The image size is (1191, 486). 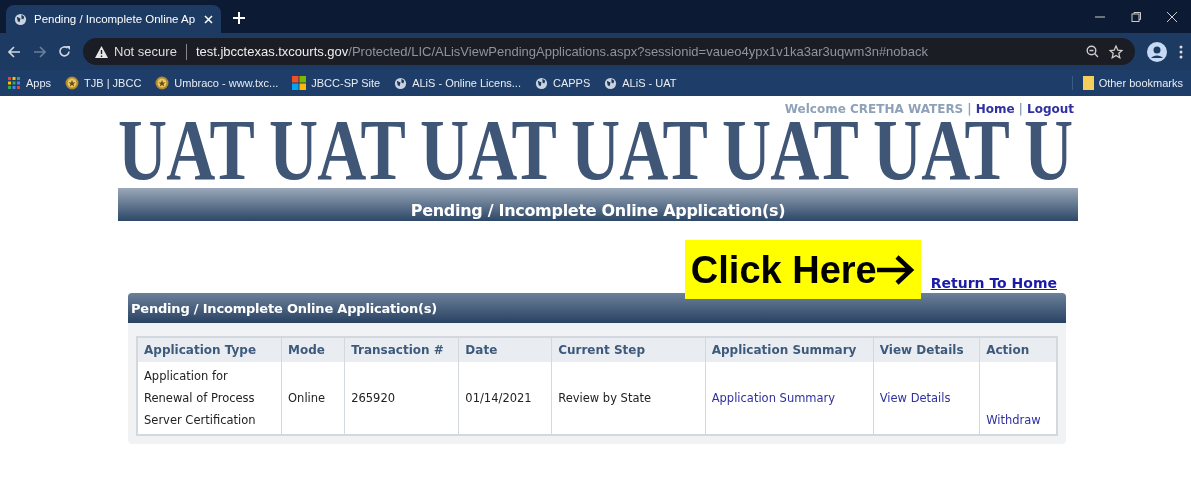 I want to click on table-cell: Application for Renewal of Process Server Certification, so click(x=200, y=398).